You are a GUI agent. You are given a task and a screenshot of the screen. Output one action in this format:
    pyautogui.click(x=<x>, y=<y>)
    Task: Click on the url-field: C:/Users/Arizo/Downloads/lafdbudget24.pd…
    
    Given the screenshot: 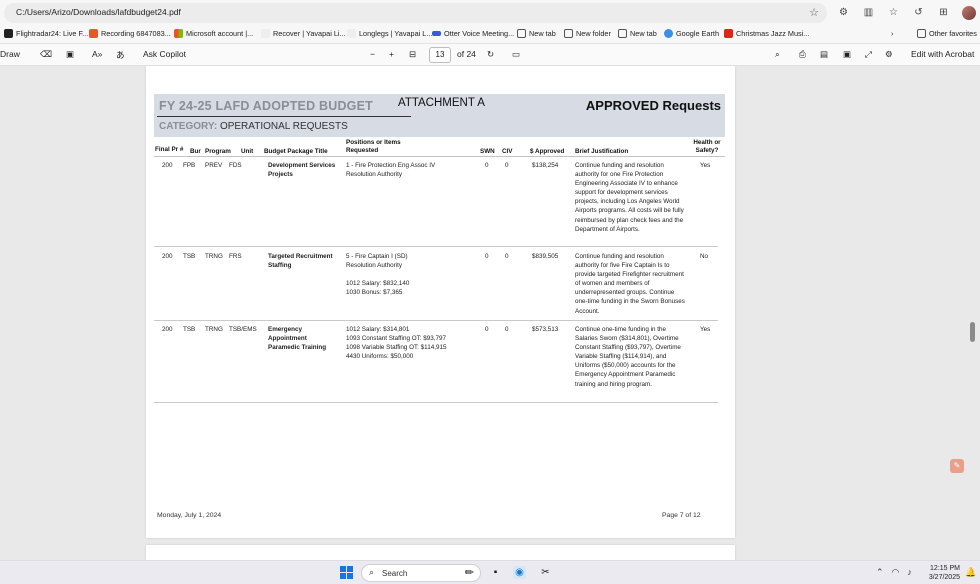 What is the action you would take?
    pyautogui.click(x=415, y=13)
    